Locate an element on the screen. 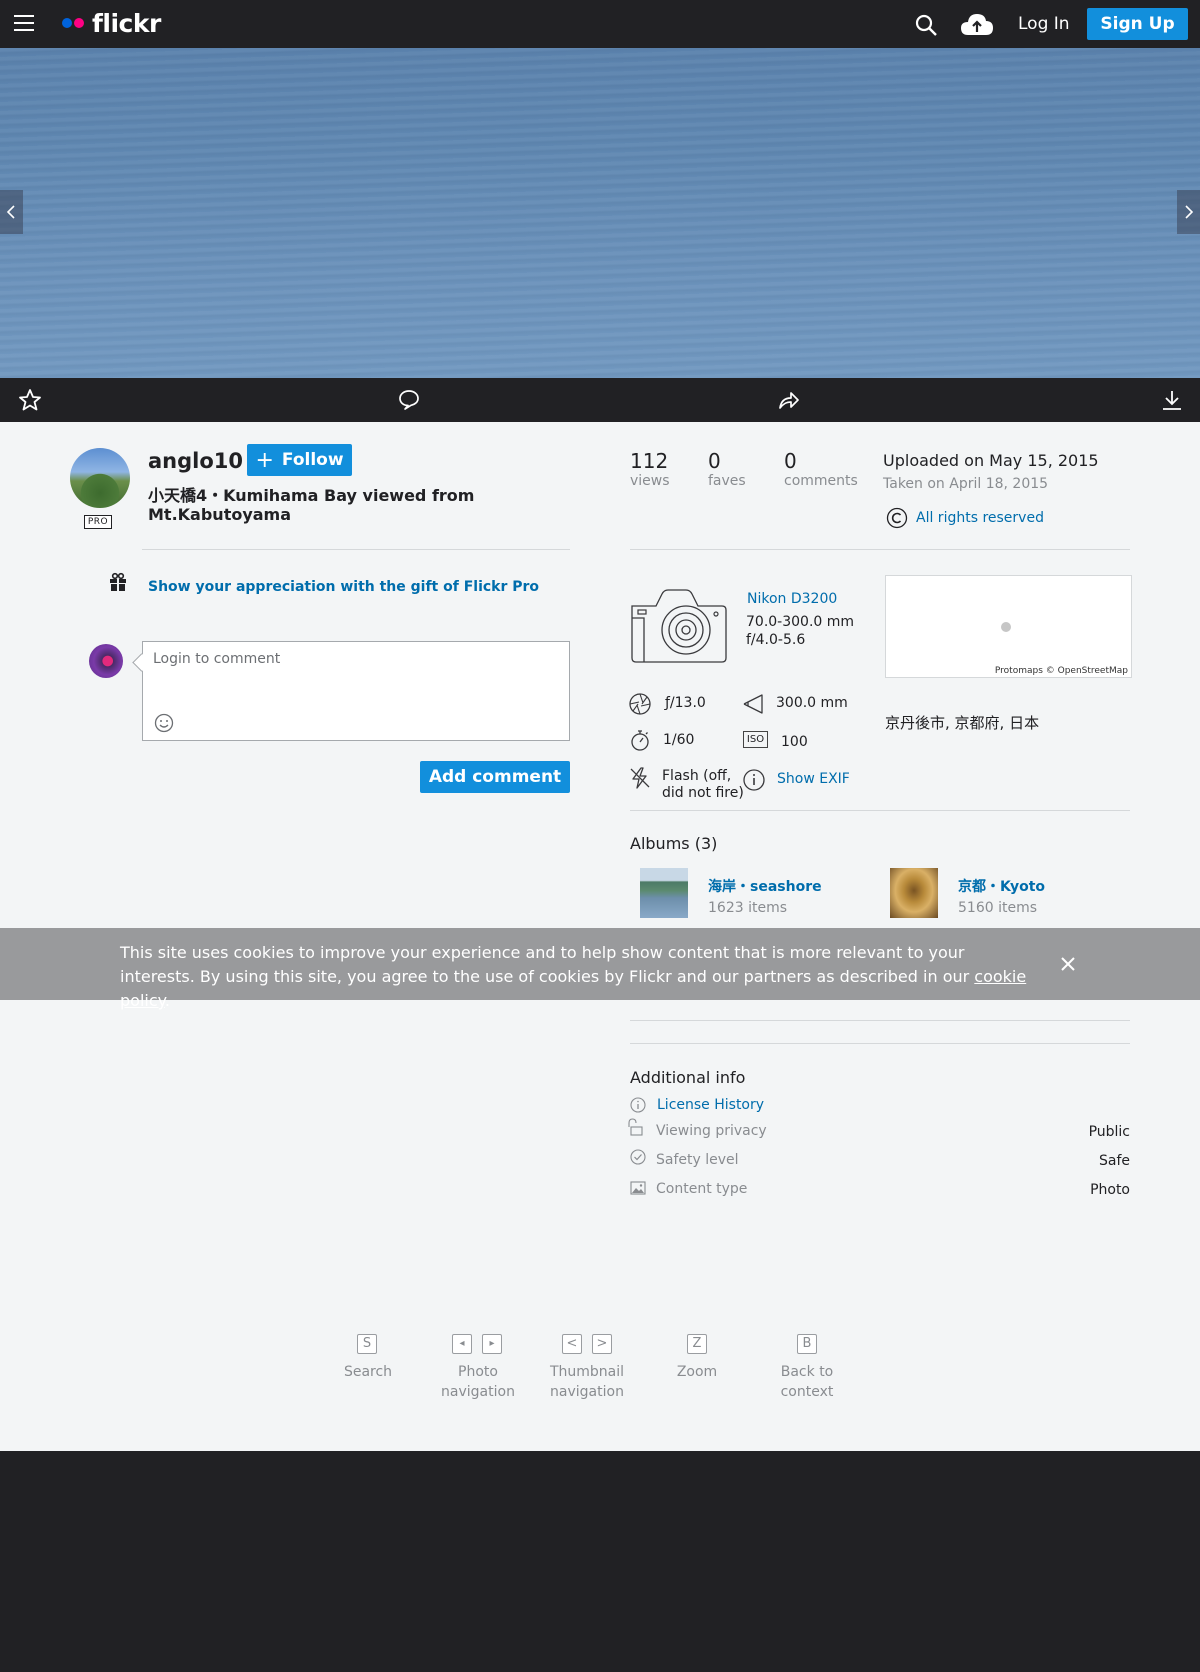 The image size is (1200, 1672). download-icon is located at coordinates (1172, 400).